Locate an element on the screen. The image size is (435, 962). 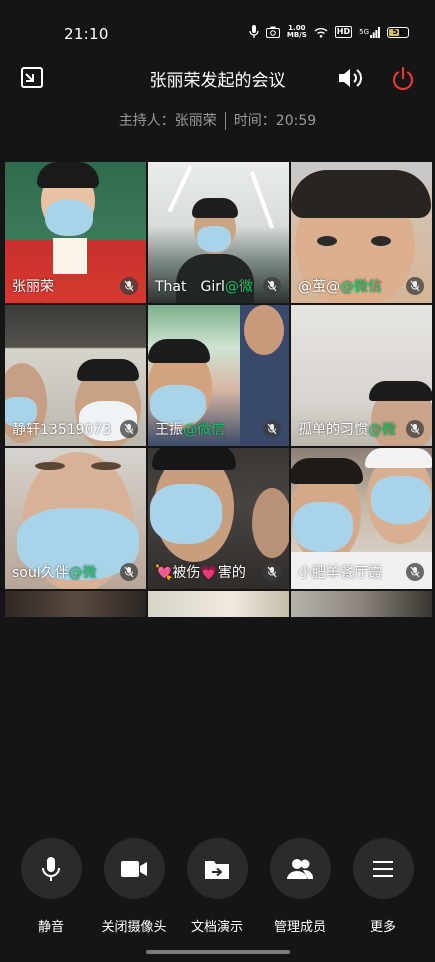
participant-tile: 💘被伤💗害的 is located at coordinates (218, 518).